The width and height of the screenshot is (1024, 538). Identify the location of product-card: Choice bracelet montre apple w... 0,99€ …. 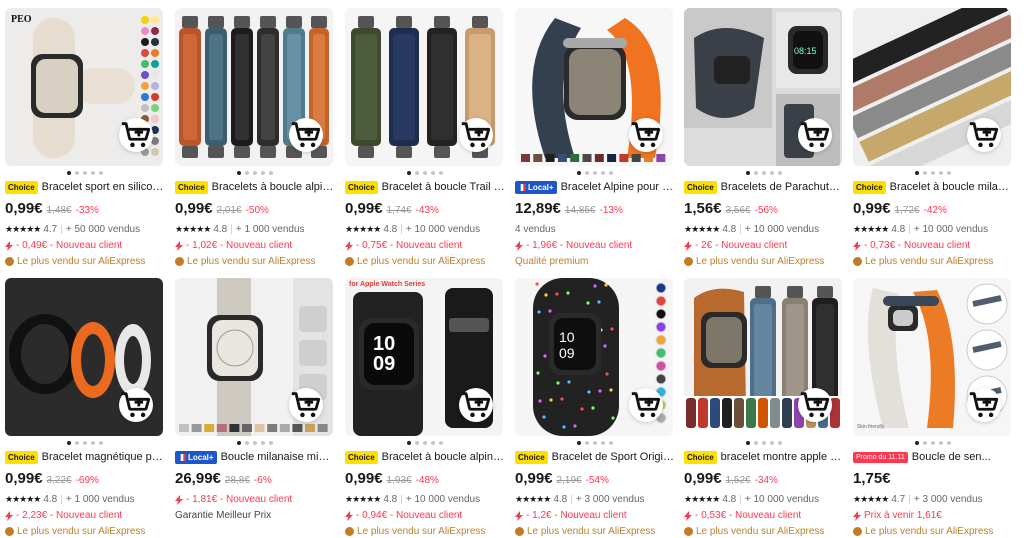
(764, 408).